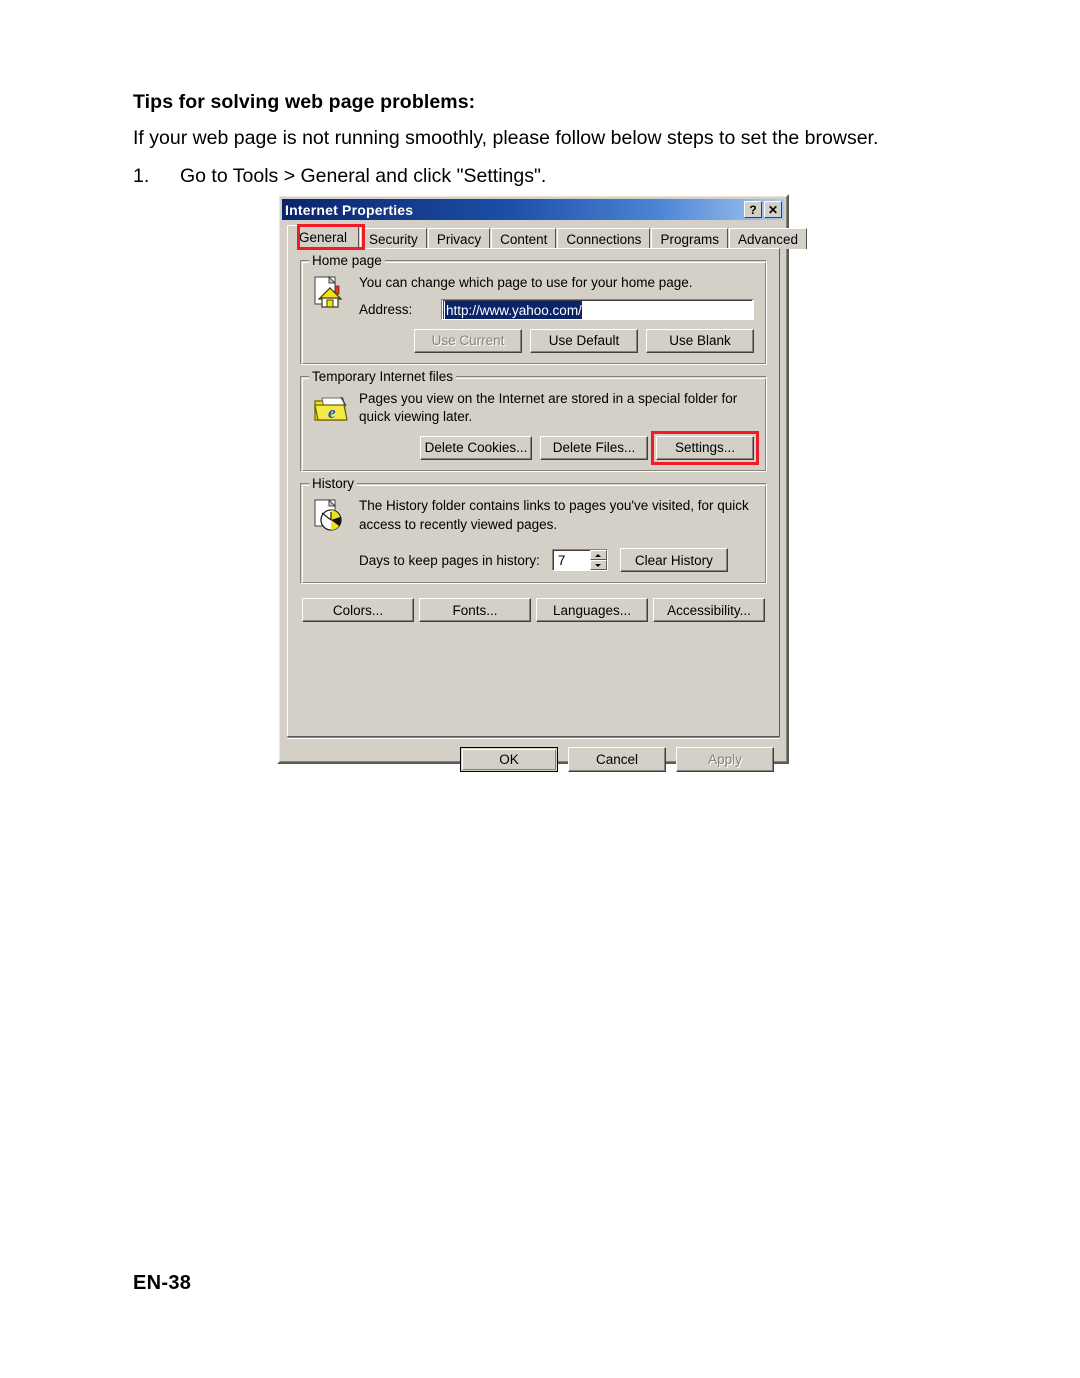  Describe the element at coordinates (336, 292) in the screenshot. I see `home-page-icon` at that location.